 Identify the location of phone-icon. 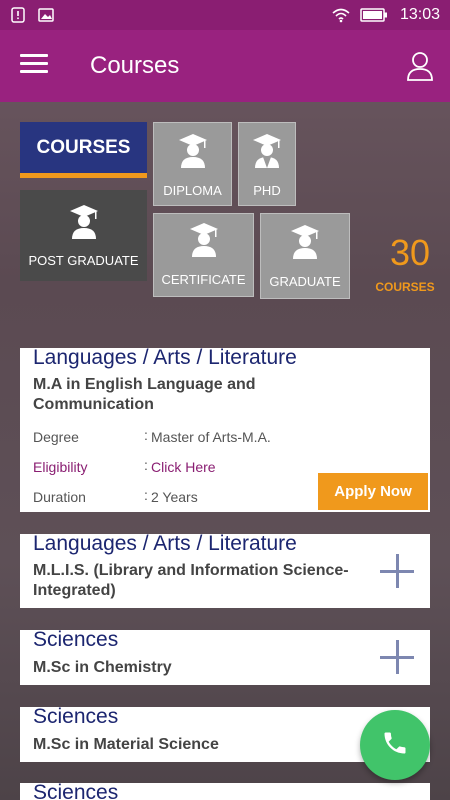
(395, 745).